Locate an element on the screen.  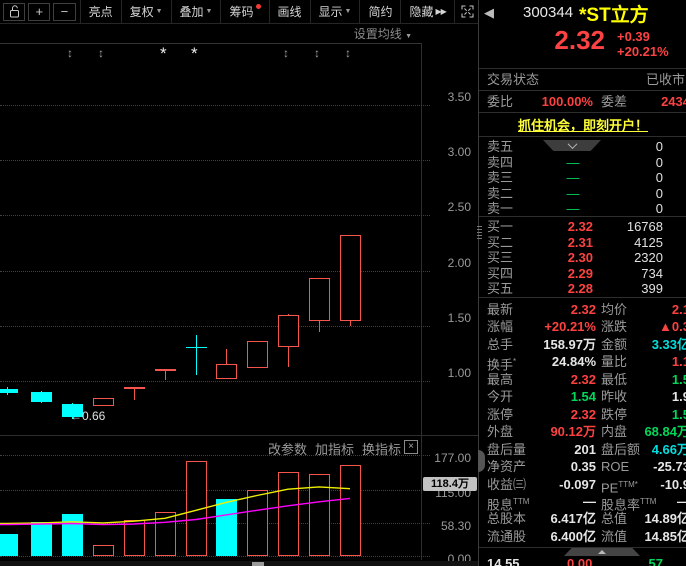
volume-axis-label: 58.30 is located at coordinates (455, 525).